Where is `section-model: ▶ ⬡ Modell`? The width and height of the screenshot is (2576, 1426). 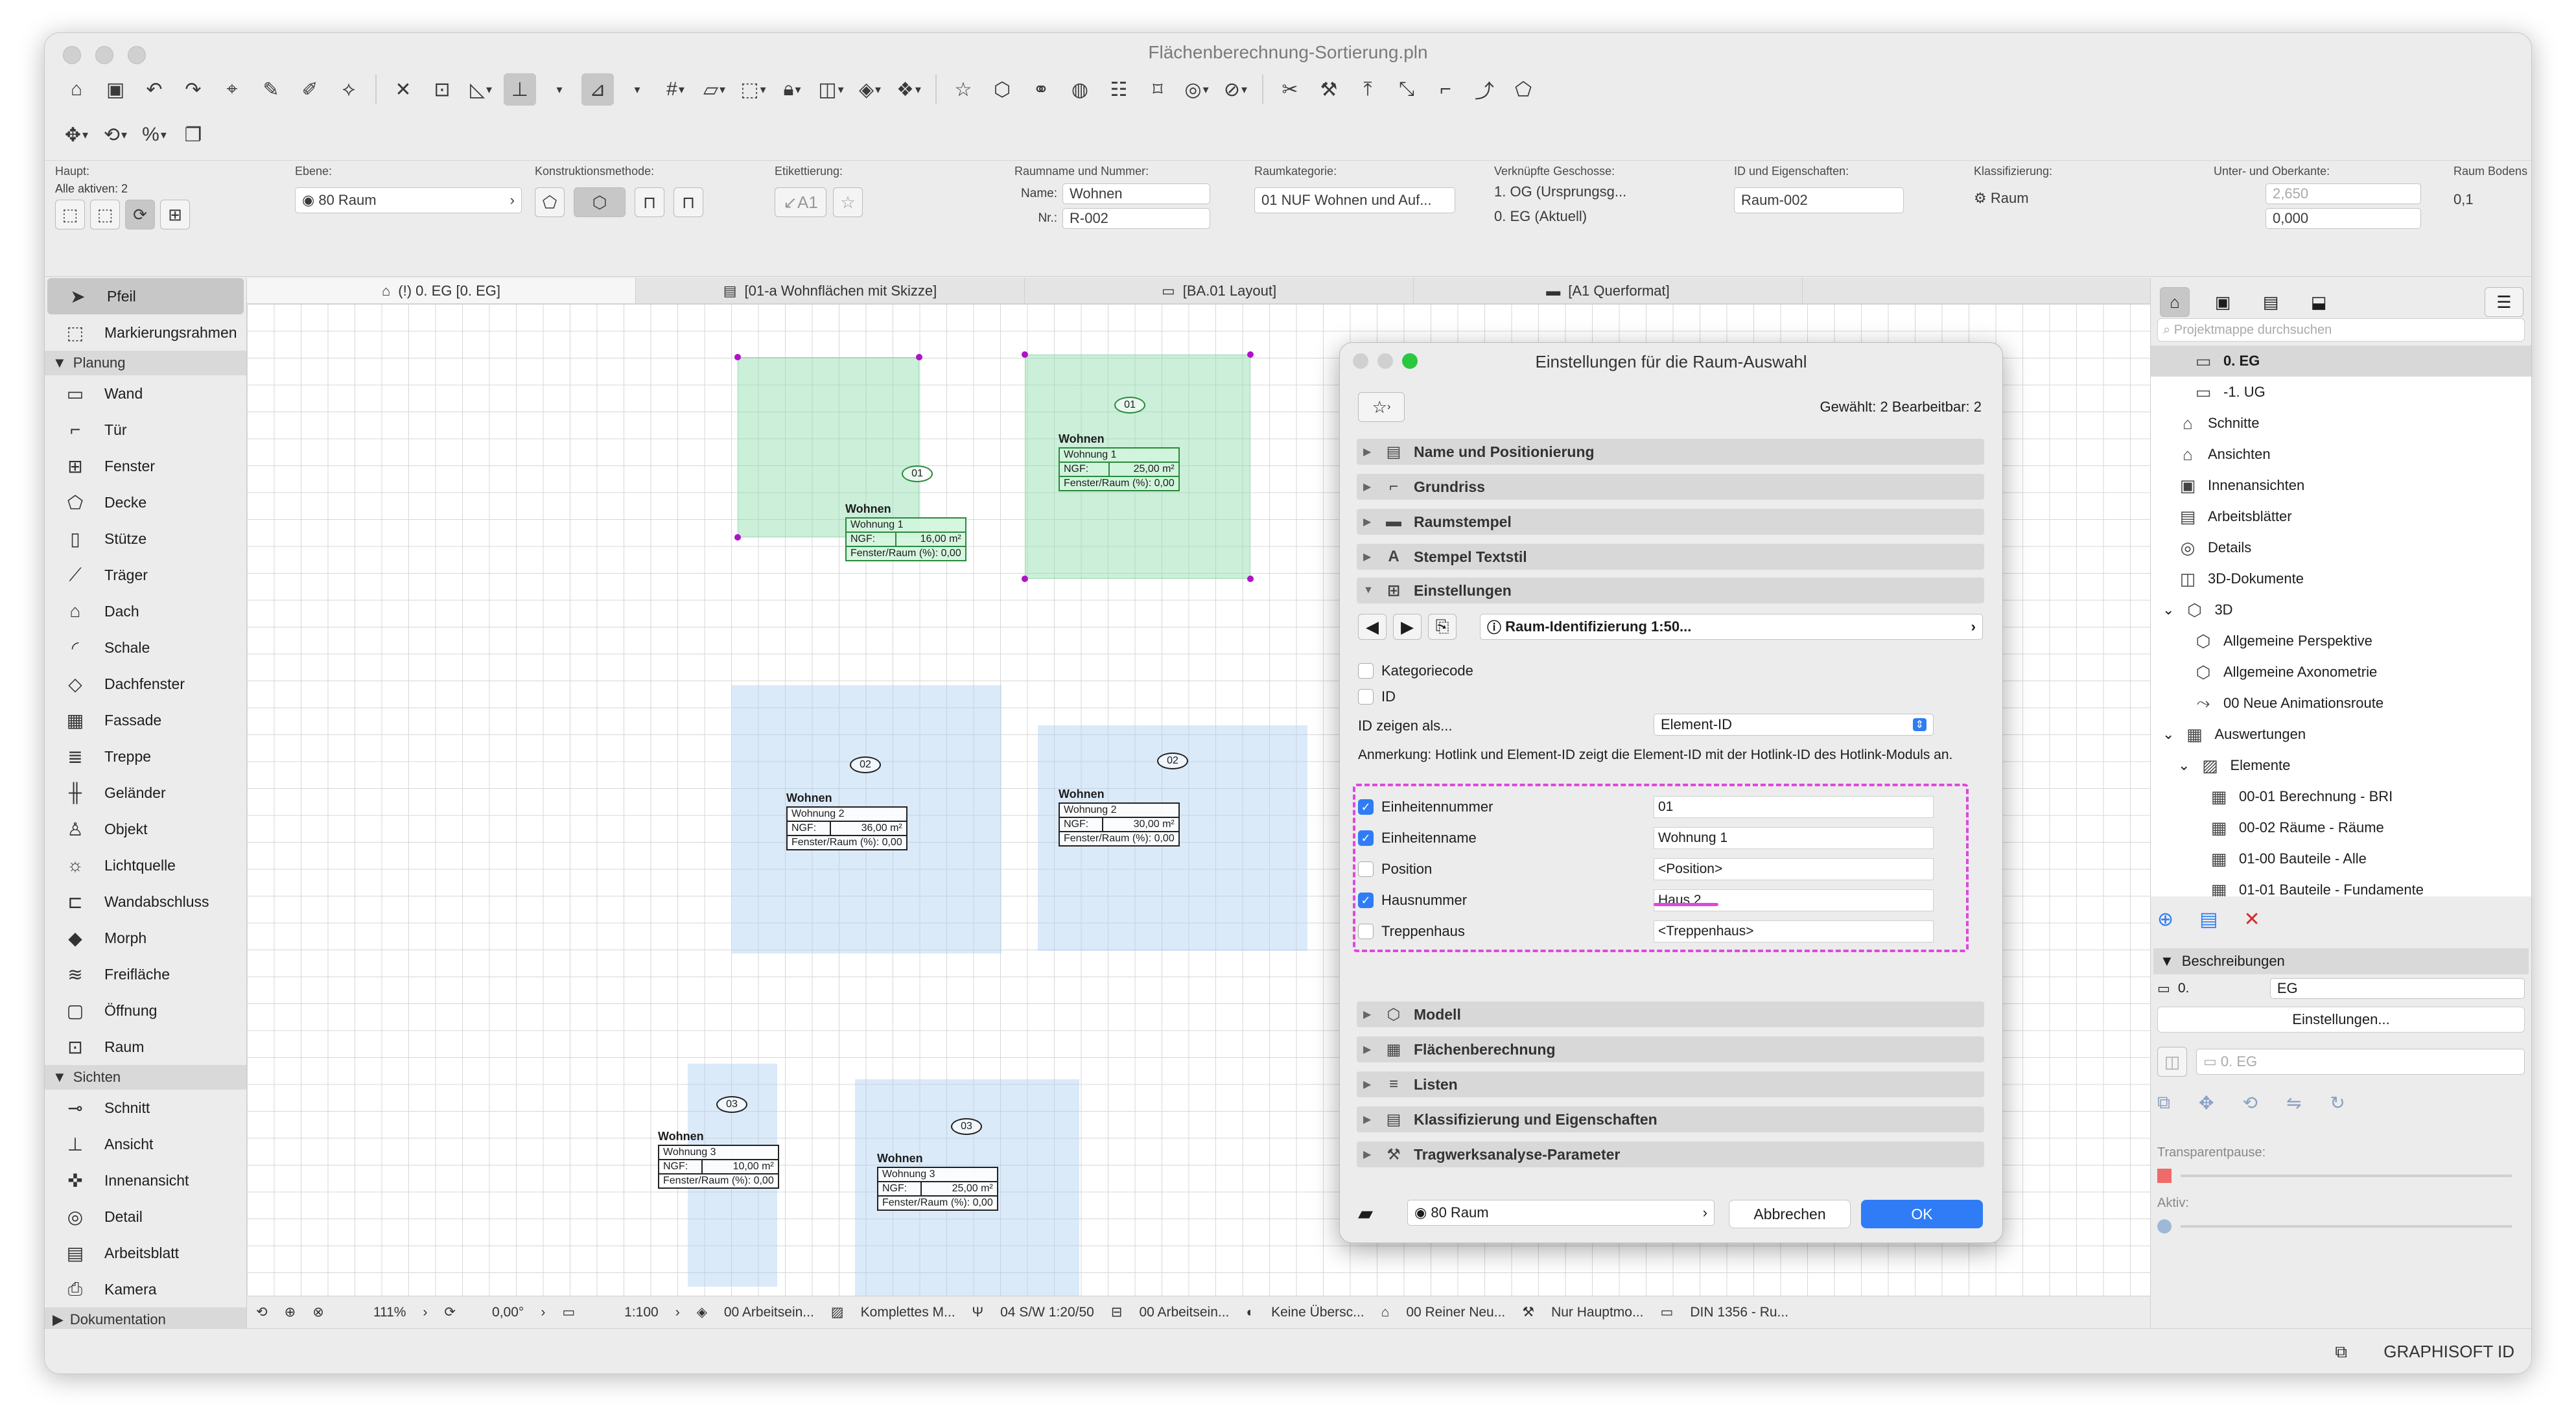 section-model: ▶ ⬡ Modell is located at coordinates (1670, 1014).